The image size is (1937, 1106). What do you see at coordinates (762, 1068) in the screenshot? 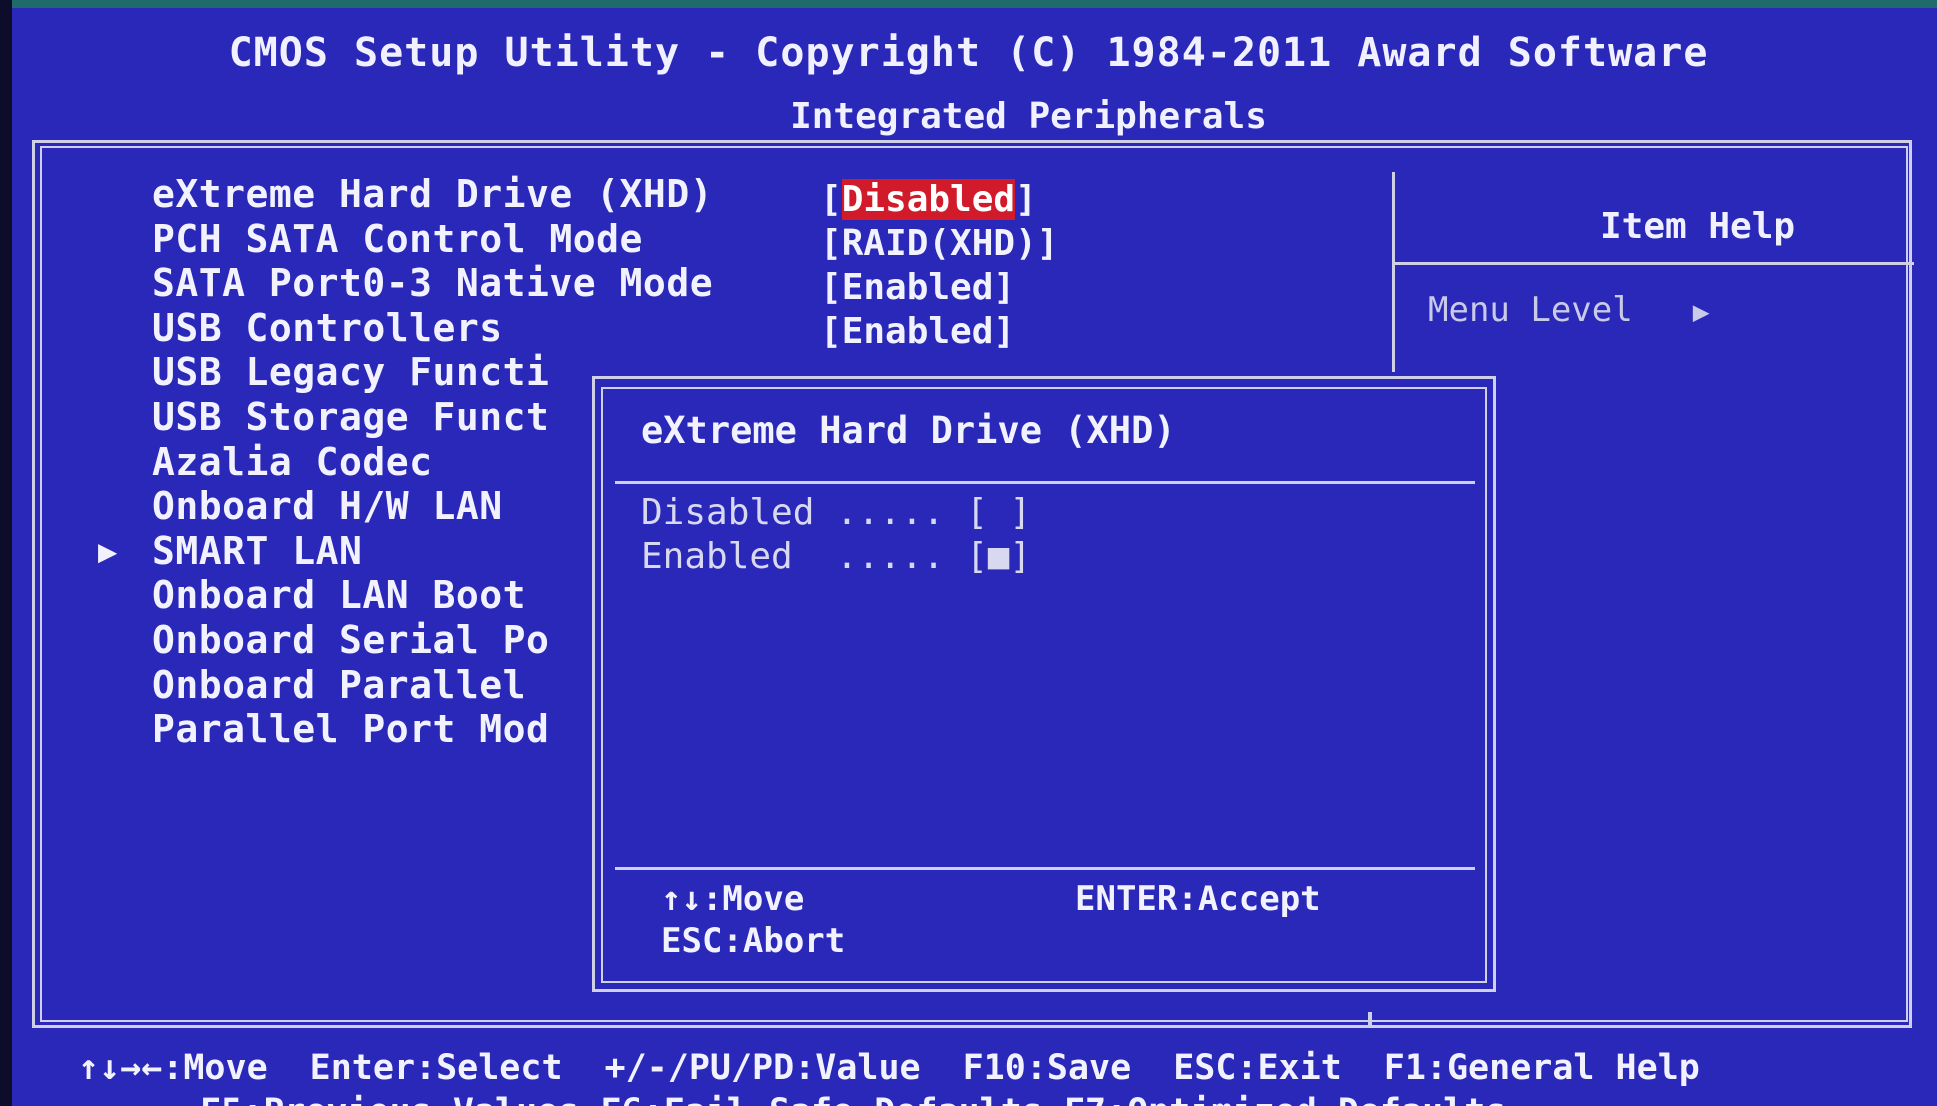
I see `key-hint-value: +/-/PU/PD:Value` at bounding box center [762, 1068].